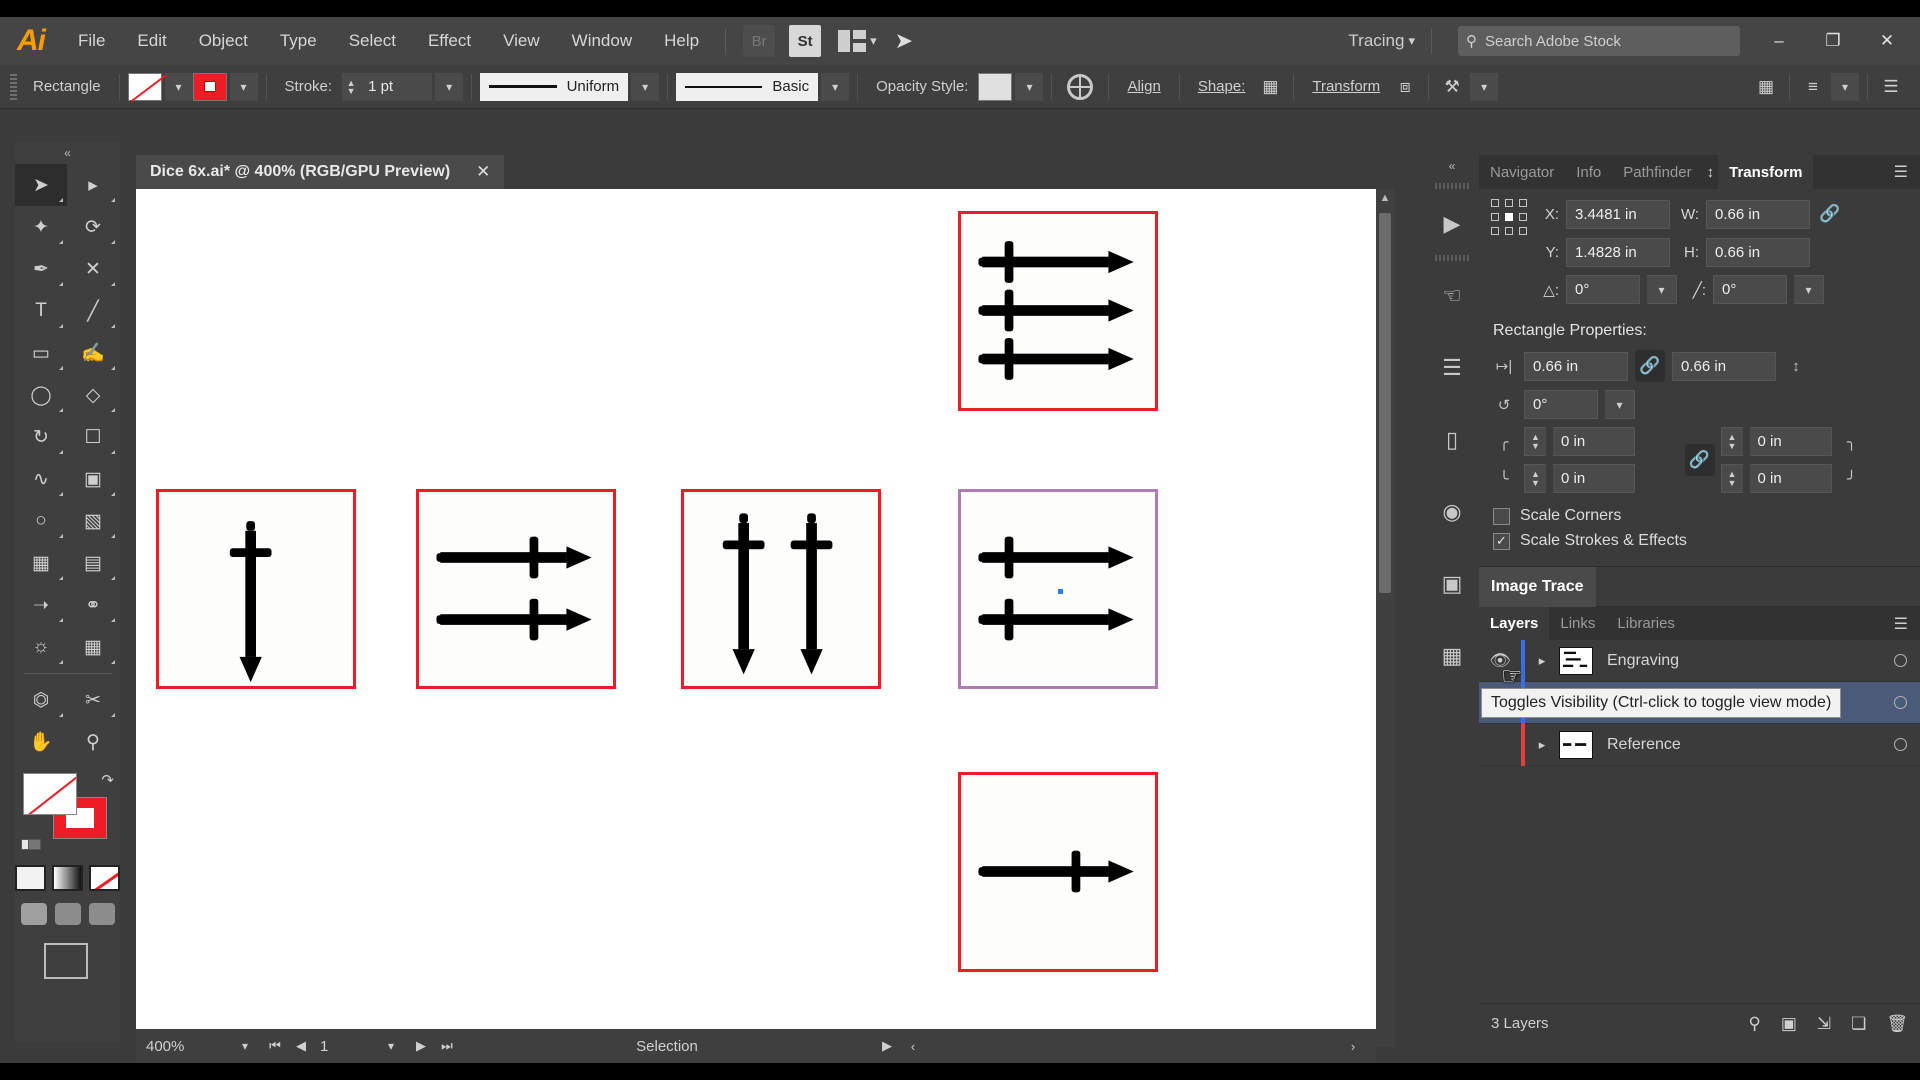 This screenshot has width=1920, height=1080. What do you see at coordinates (1535, 478) in the screenshot?
I see `corner-bl-stepper: ▲ ▼` at bounding box center [1535, 478].